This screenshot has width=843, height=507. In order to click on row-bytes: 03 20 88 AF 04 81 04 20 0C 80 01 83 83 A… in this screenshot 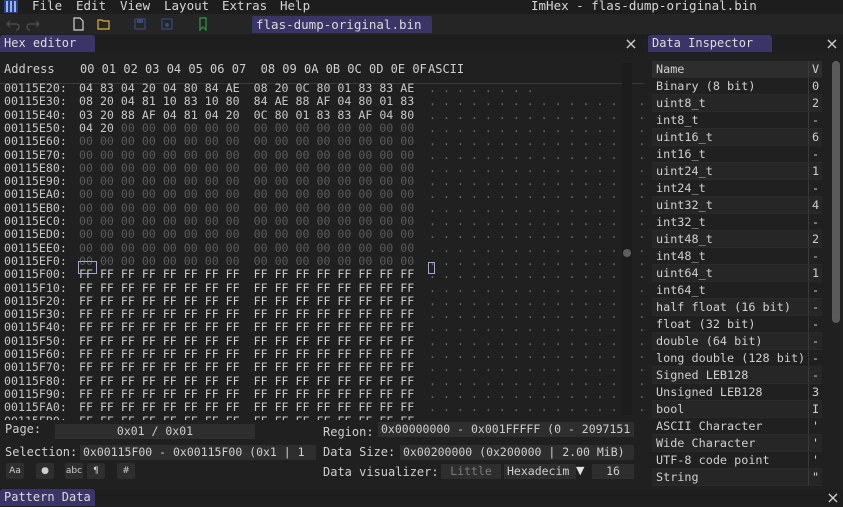, I will do `click(246, 115)`.